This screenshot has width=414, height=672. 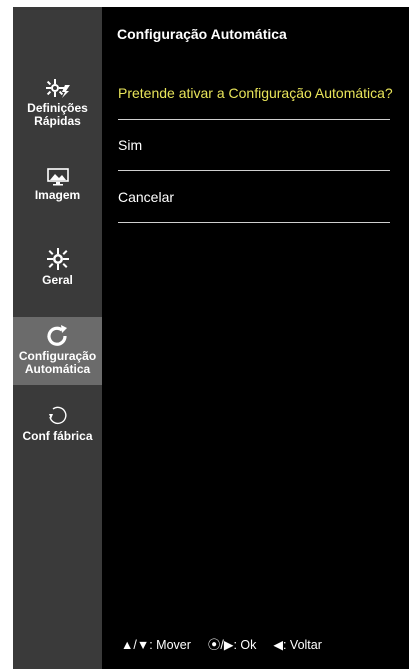 I want to click on sidebar-label-picture: Imagem, so click(x=57, y=195).